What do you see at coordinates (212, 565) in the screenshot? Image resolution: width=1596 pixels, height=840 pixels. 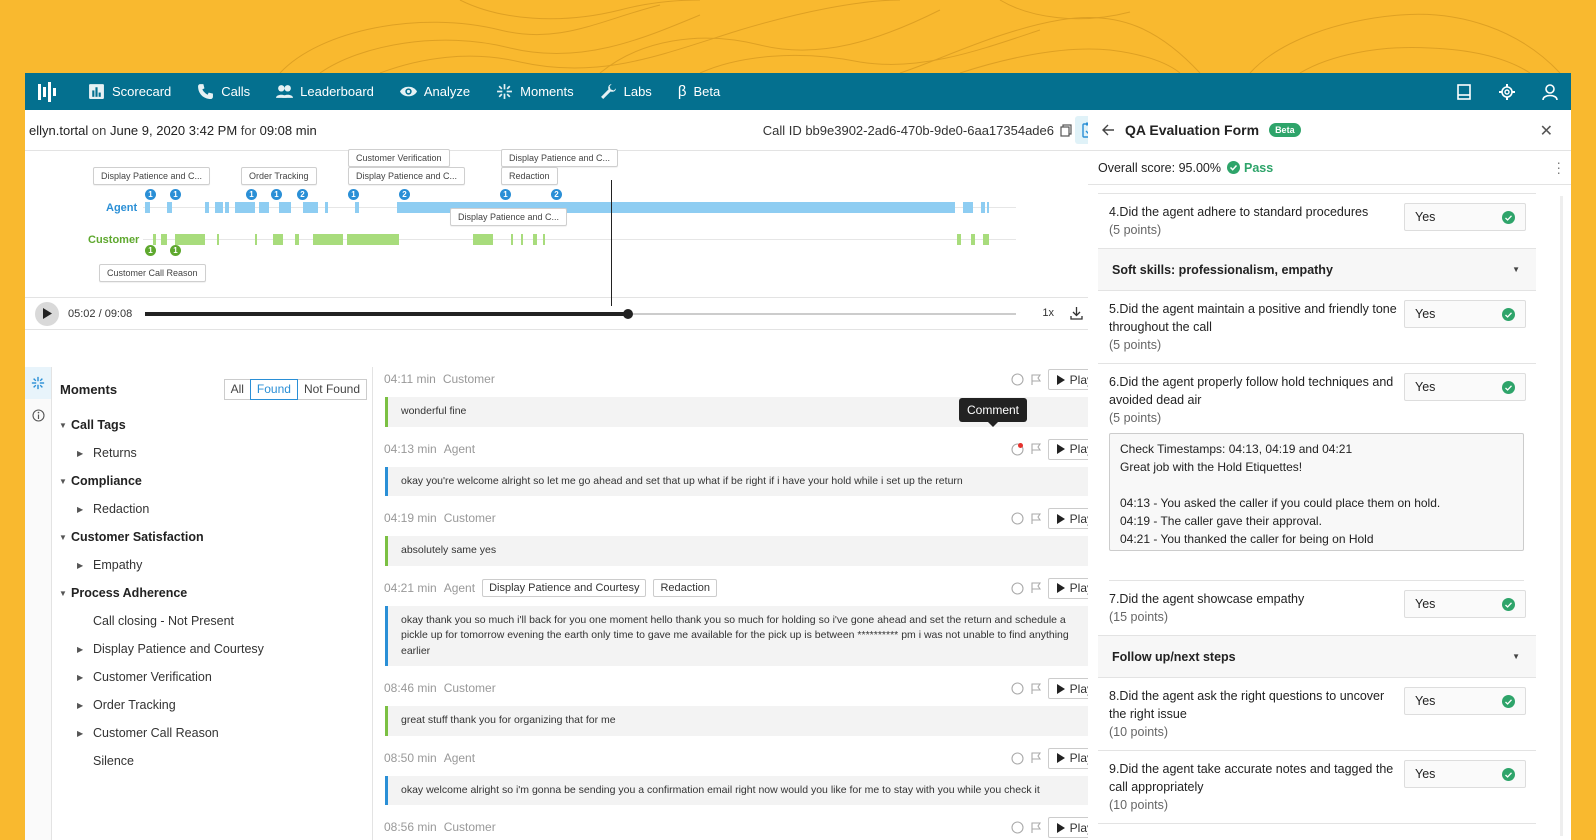 I see `moment-item: ▶ Empathy` at bounding box center [212, 565].